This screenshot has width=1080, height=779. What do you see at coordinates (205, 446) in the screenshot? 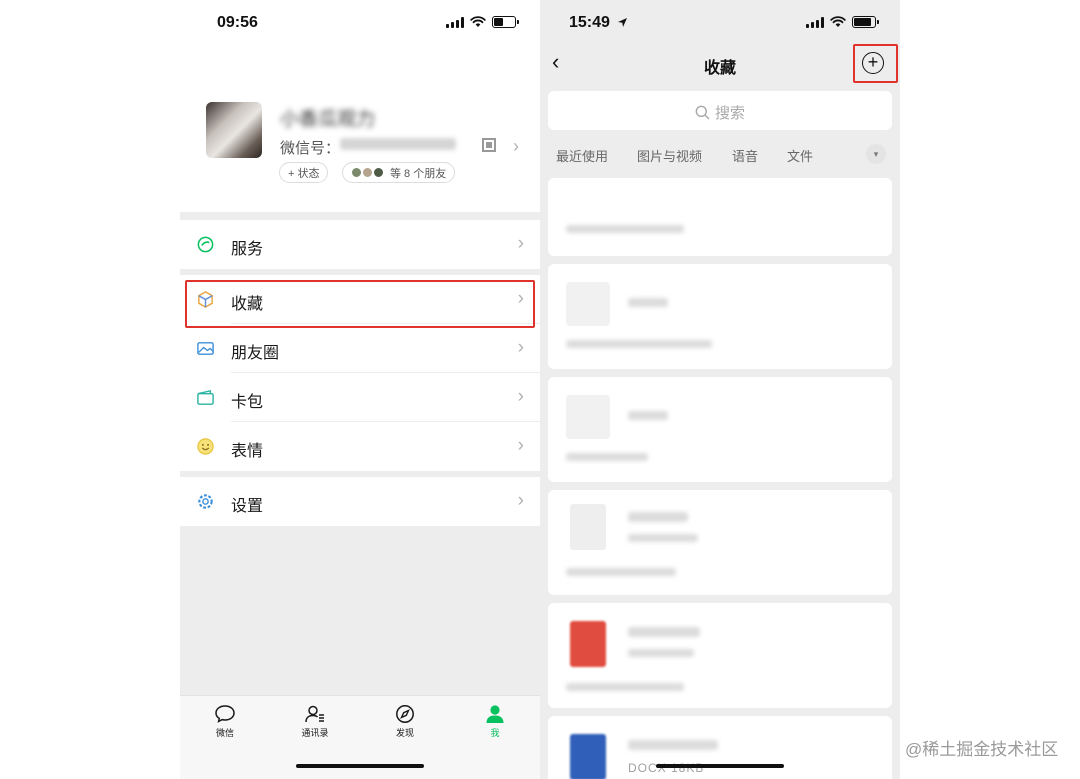
I see `smiley-icon` at bounding box center [205, 446].